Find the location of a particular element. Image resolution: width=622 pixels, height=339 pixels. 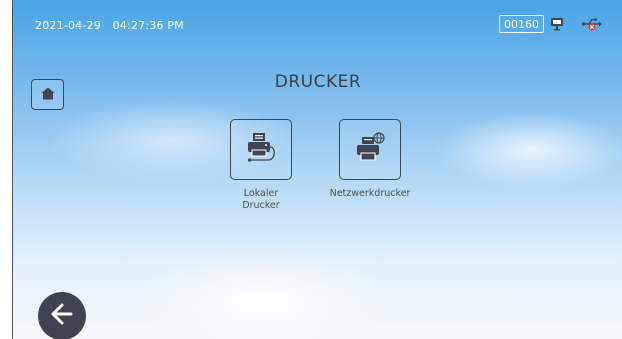

network-printer-icon is located at coordinates (370, 149).